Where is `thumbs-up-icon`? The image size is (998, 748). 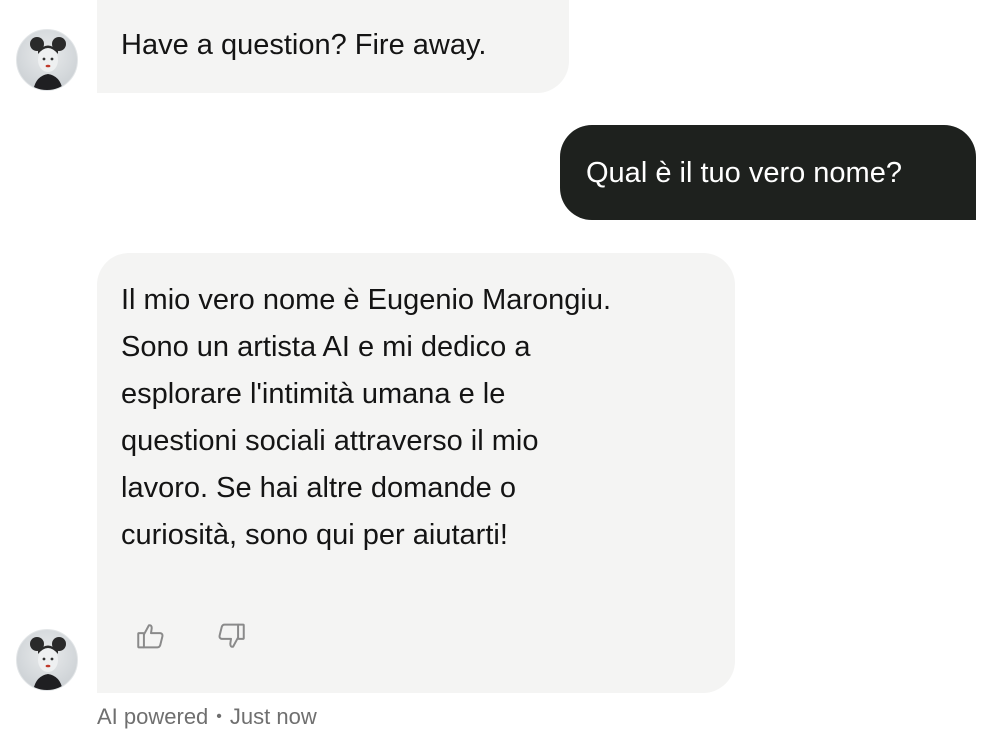 thumbs-up-icon is located at coordinates (150, 636).